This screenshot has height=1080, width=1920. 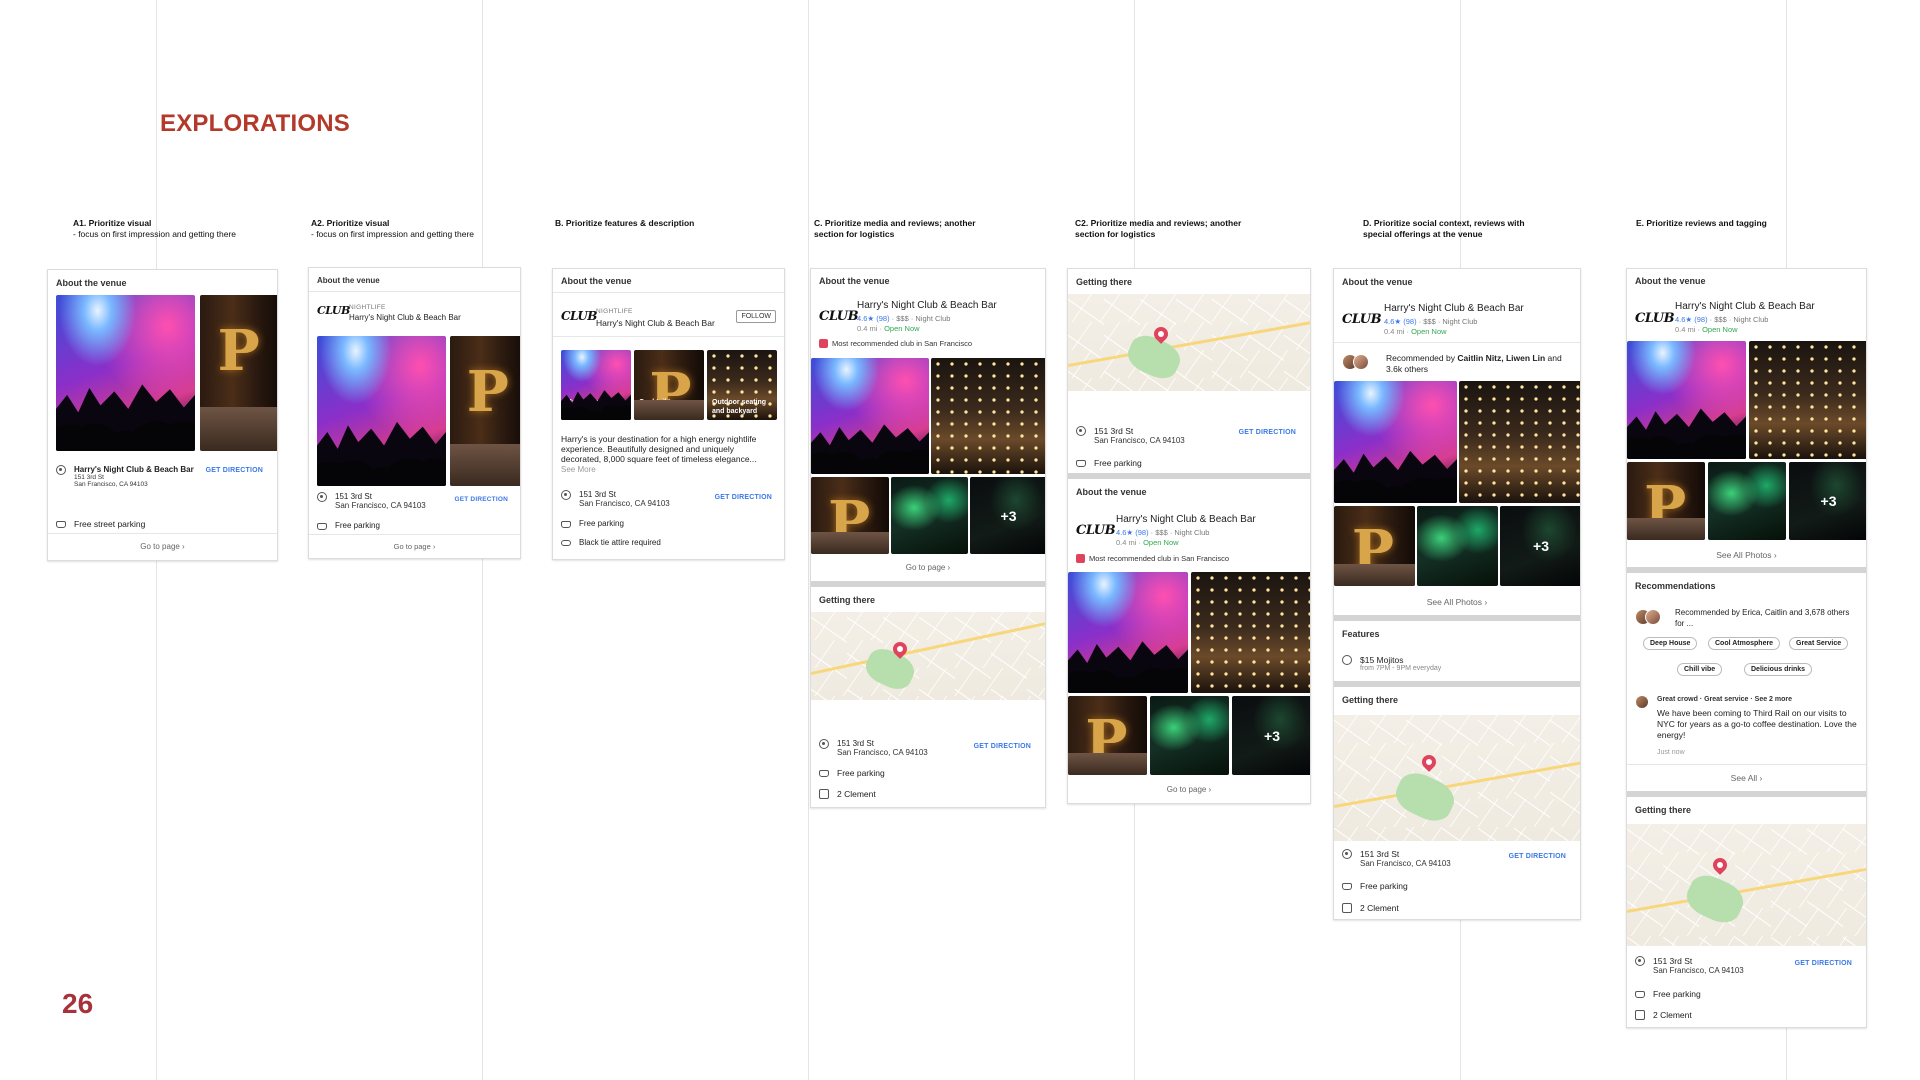 What do you see at coordinates (596, 385) in the screenshot?
I see `photo-main-stage-view: Main Stage View` at bounding box center [596, 385].